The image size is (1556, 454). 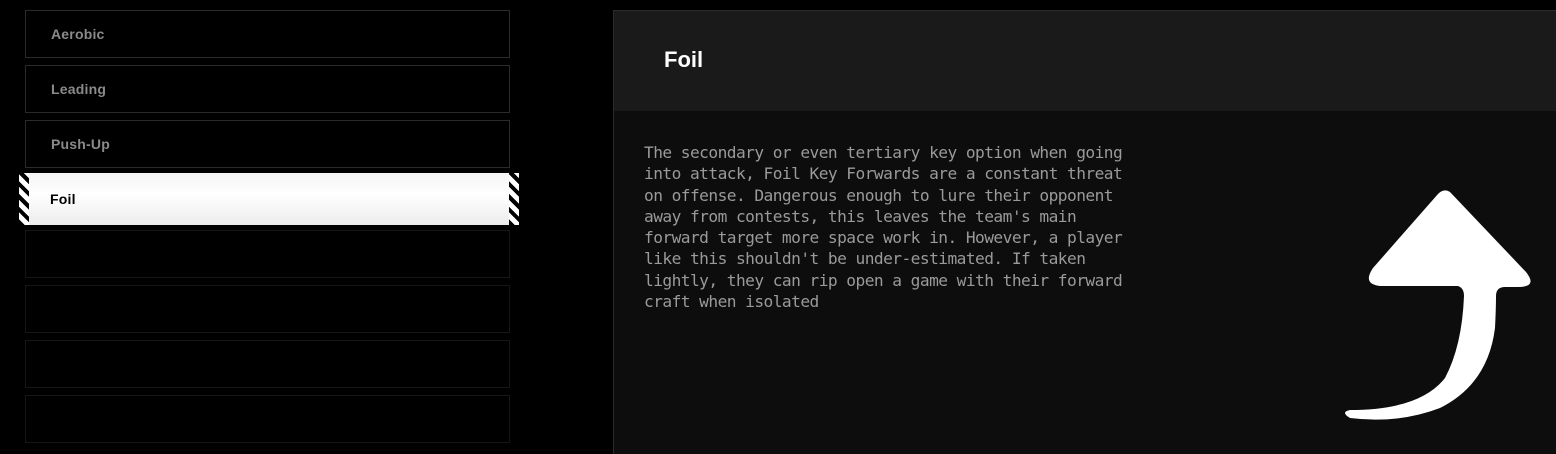 What do you see at coordinates (684, 59) in the screenshot?
I see `role-title: Foil` at bounding box center [684, 59].